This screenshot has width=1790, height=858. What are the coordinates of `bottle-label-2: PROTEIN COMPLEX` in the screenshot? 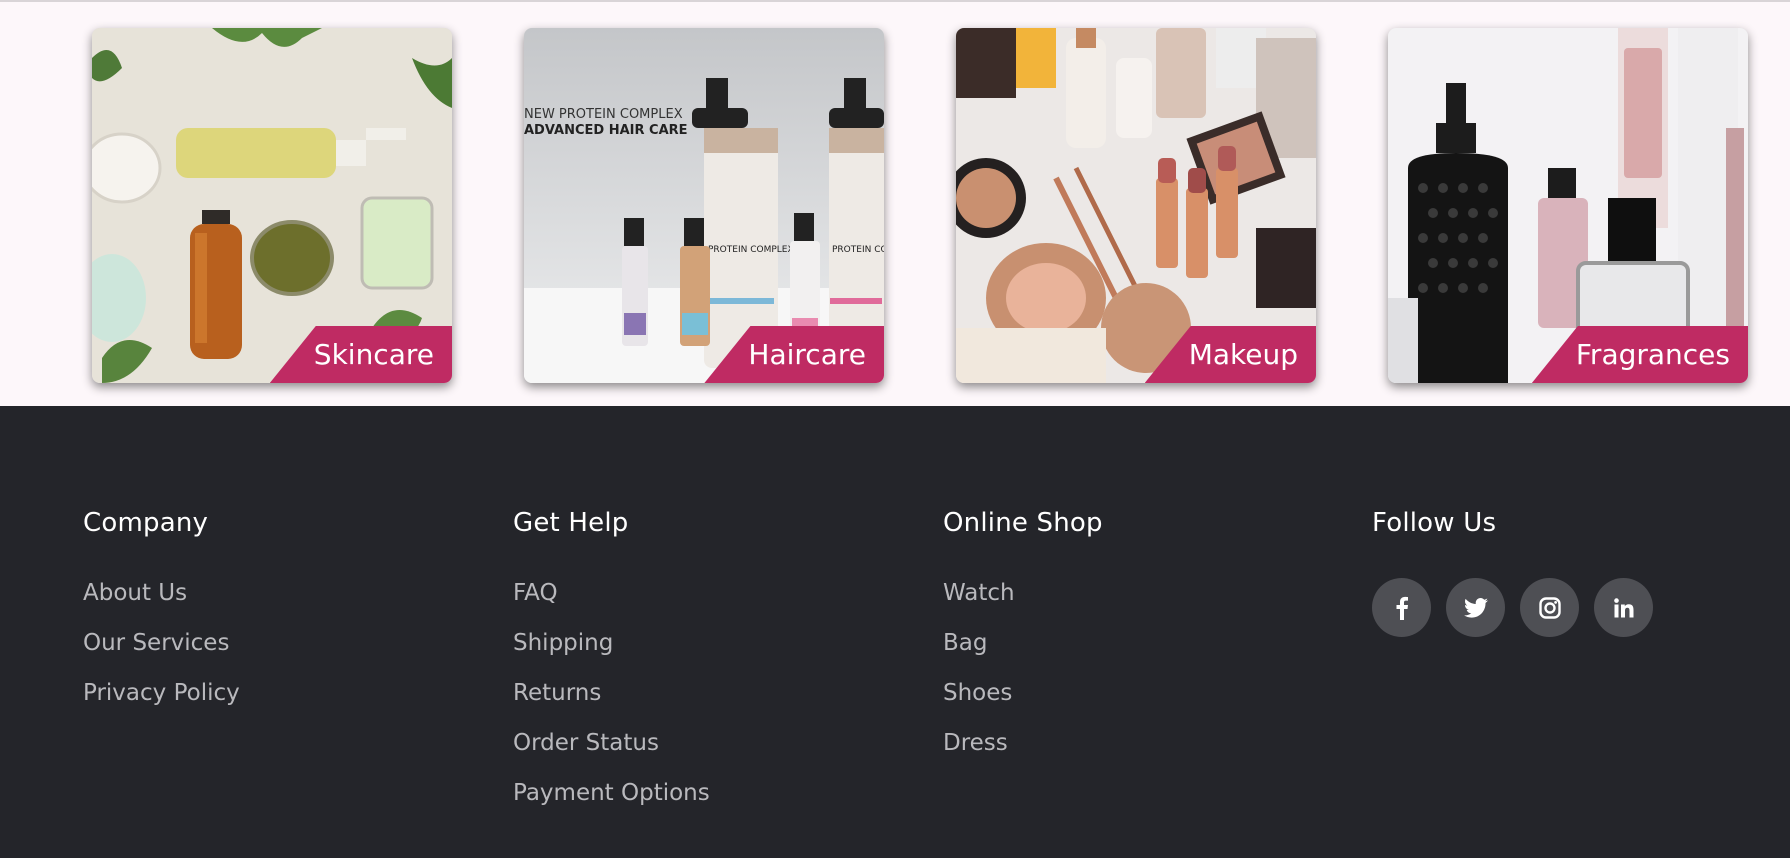 It's located at (858, 250).